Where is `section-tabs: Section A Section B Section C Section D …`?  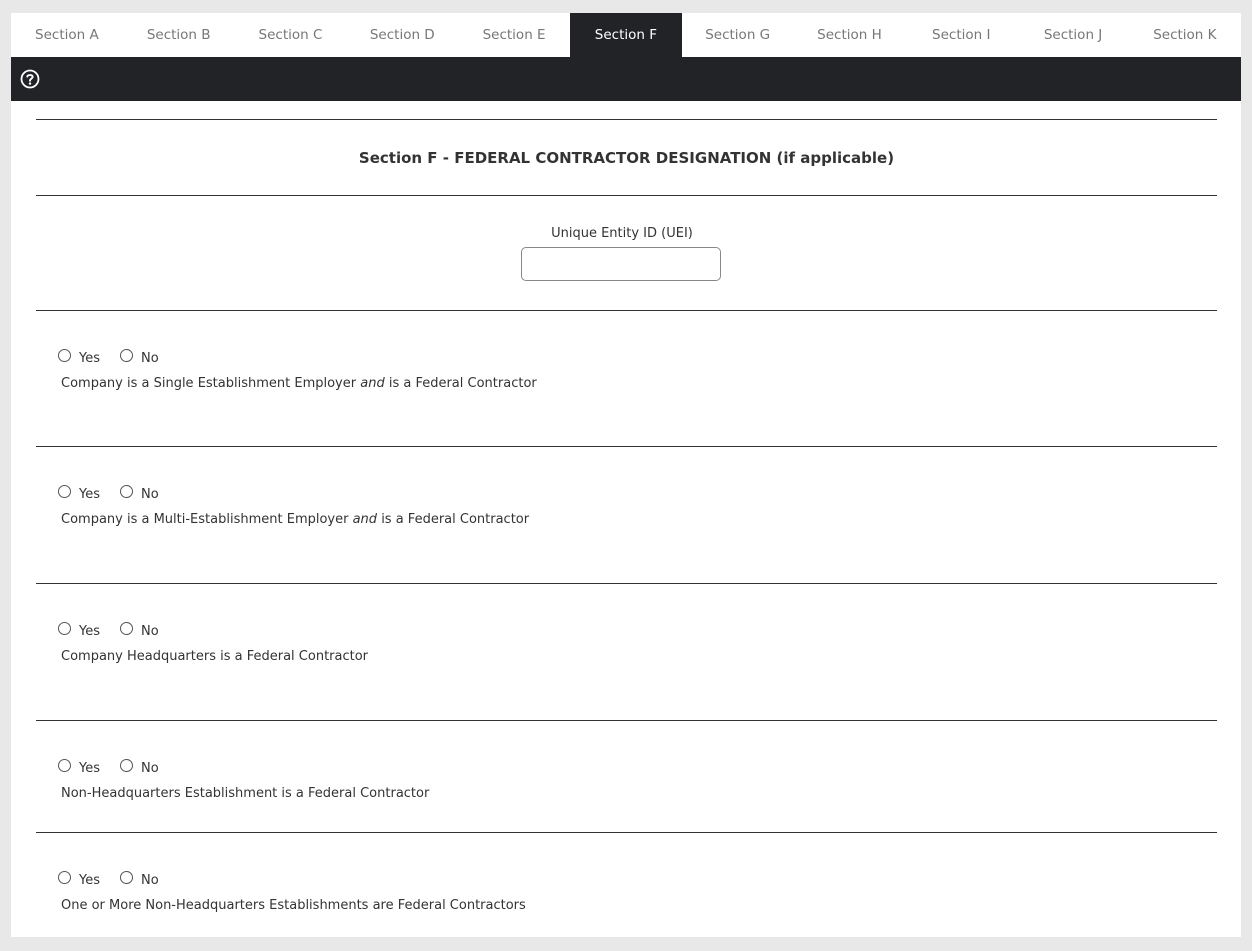 section-tabs: Section A Section B Section C Section D … is located at coordinates (626, 35).